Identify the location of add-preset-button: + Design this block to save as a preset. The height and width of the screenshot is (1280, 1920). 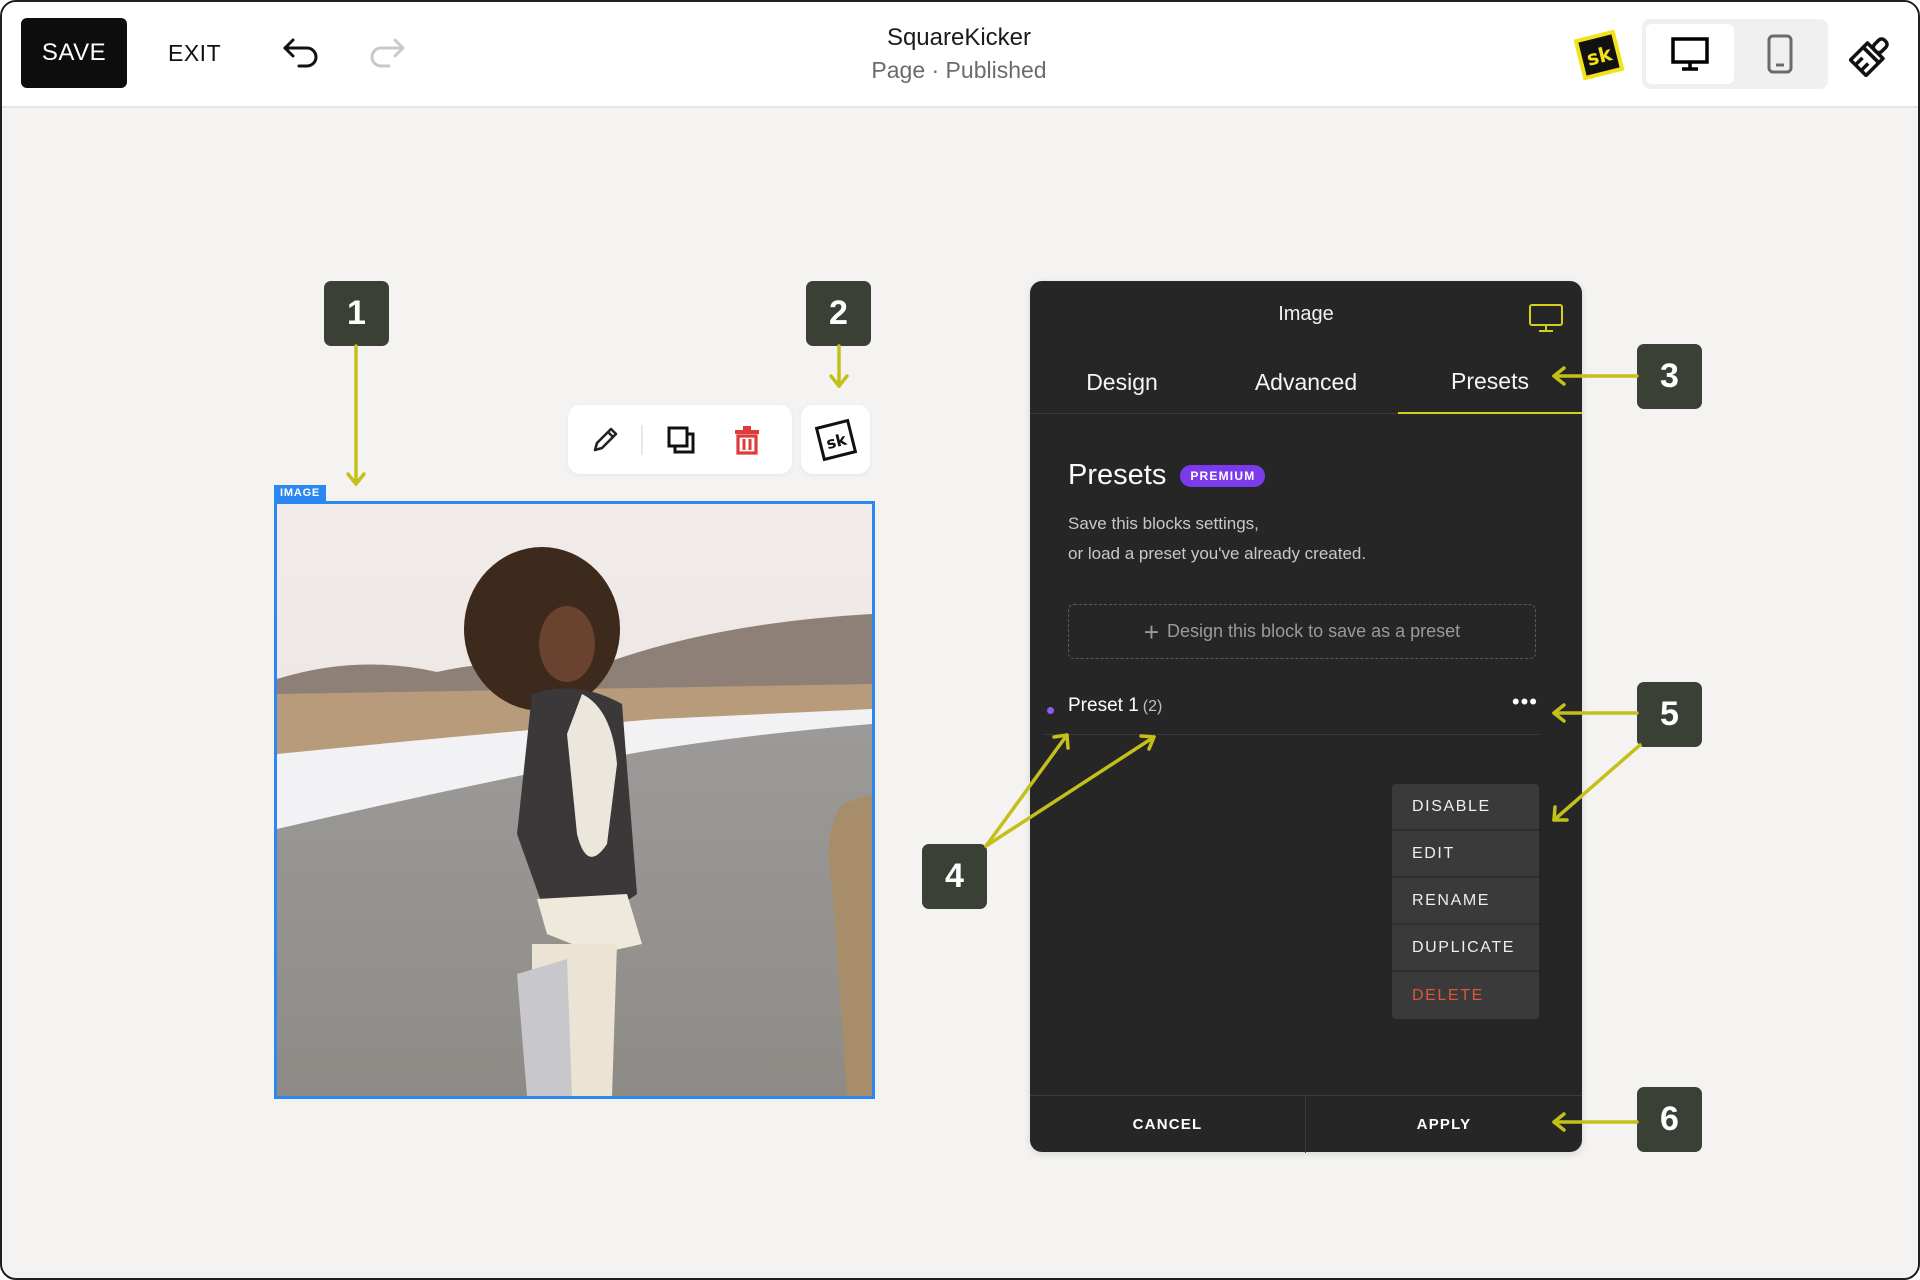
(1302, 631).